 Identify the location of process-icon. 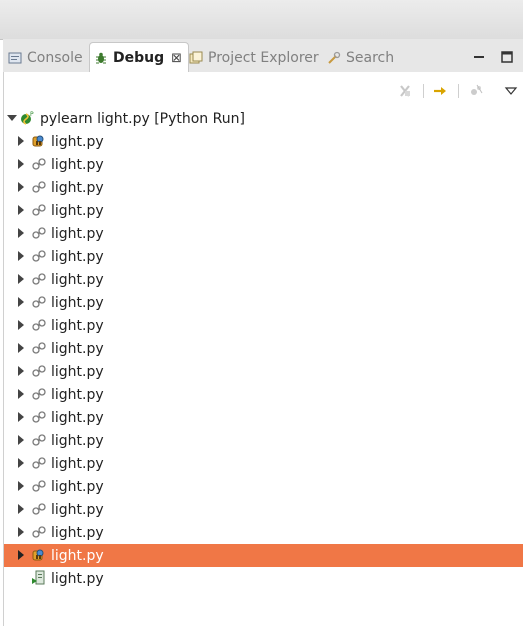
(39, 578).